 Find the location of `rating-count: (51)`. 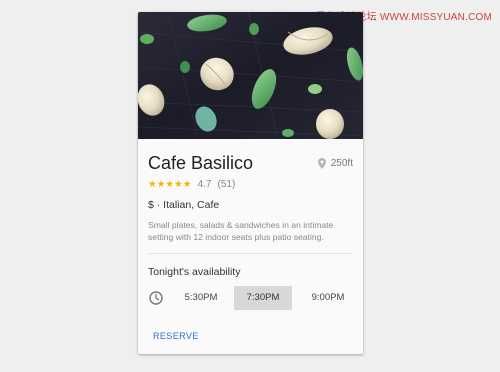

rating-count: (51) is located at coordinates (226, 184).